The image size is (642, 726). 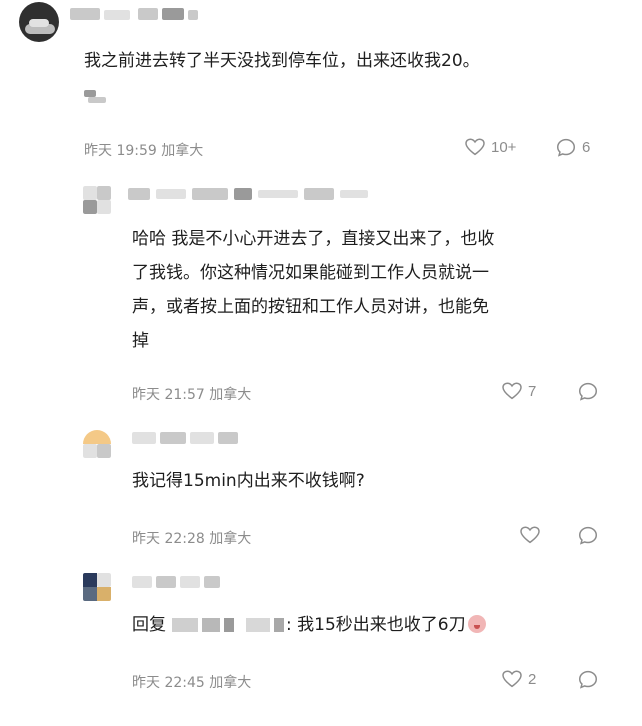 I want to click on comment-time: 昨天 22:45 加拿大, so click(x=192, y=683).